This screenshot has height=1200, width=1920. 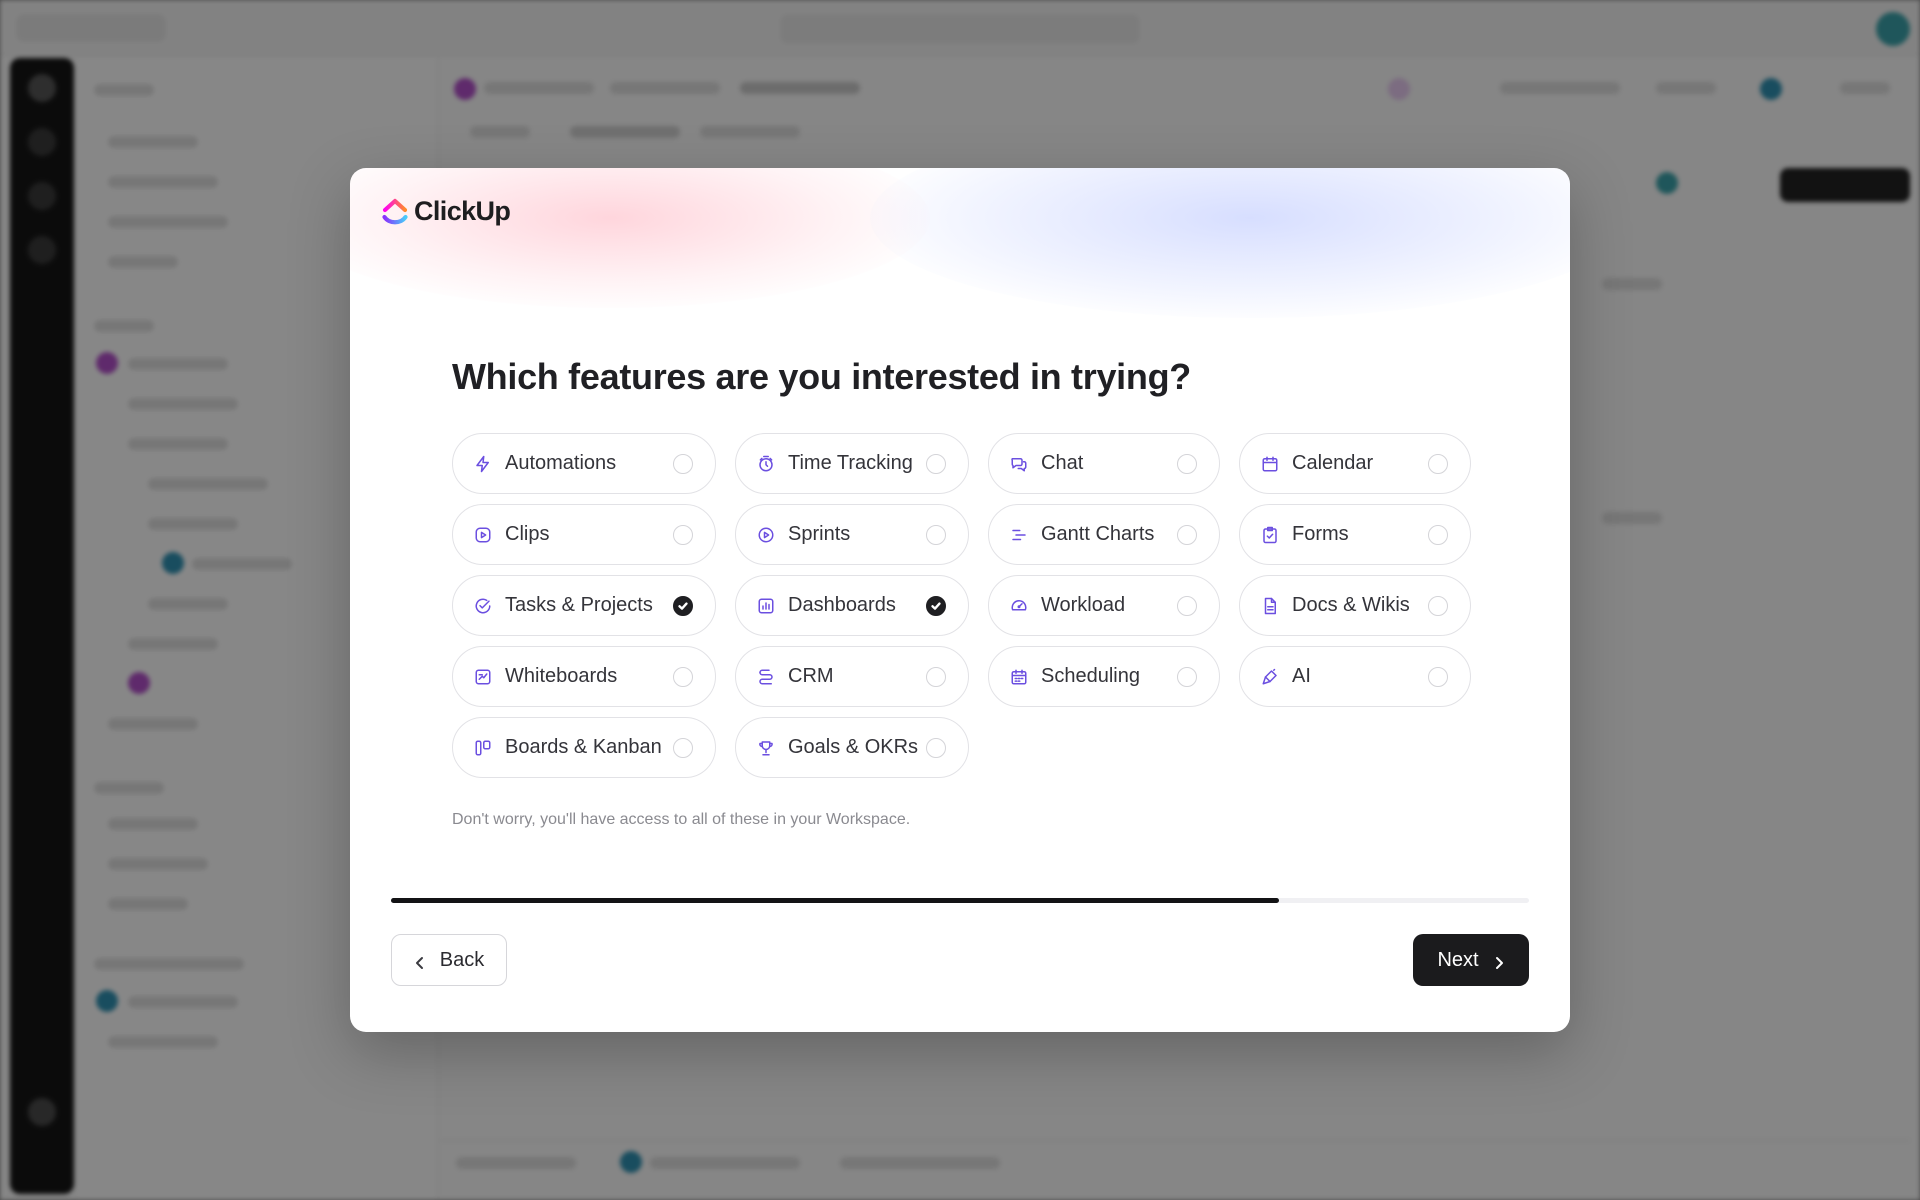 I want to click on feature-option-dashboards: Dashboards, so click(x=852, y=605).